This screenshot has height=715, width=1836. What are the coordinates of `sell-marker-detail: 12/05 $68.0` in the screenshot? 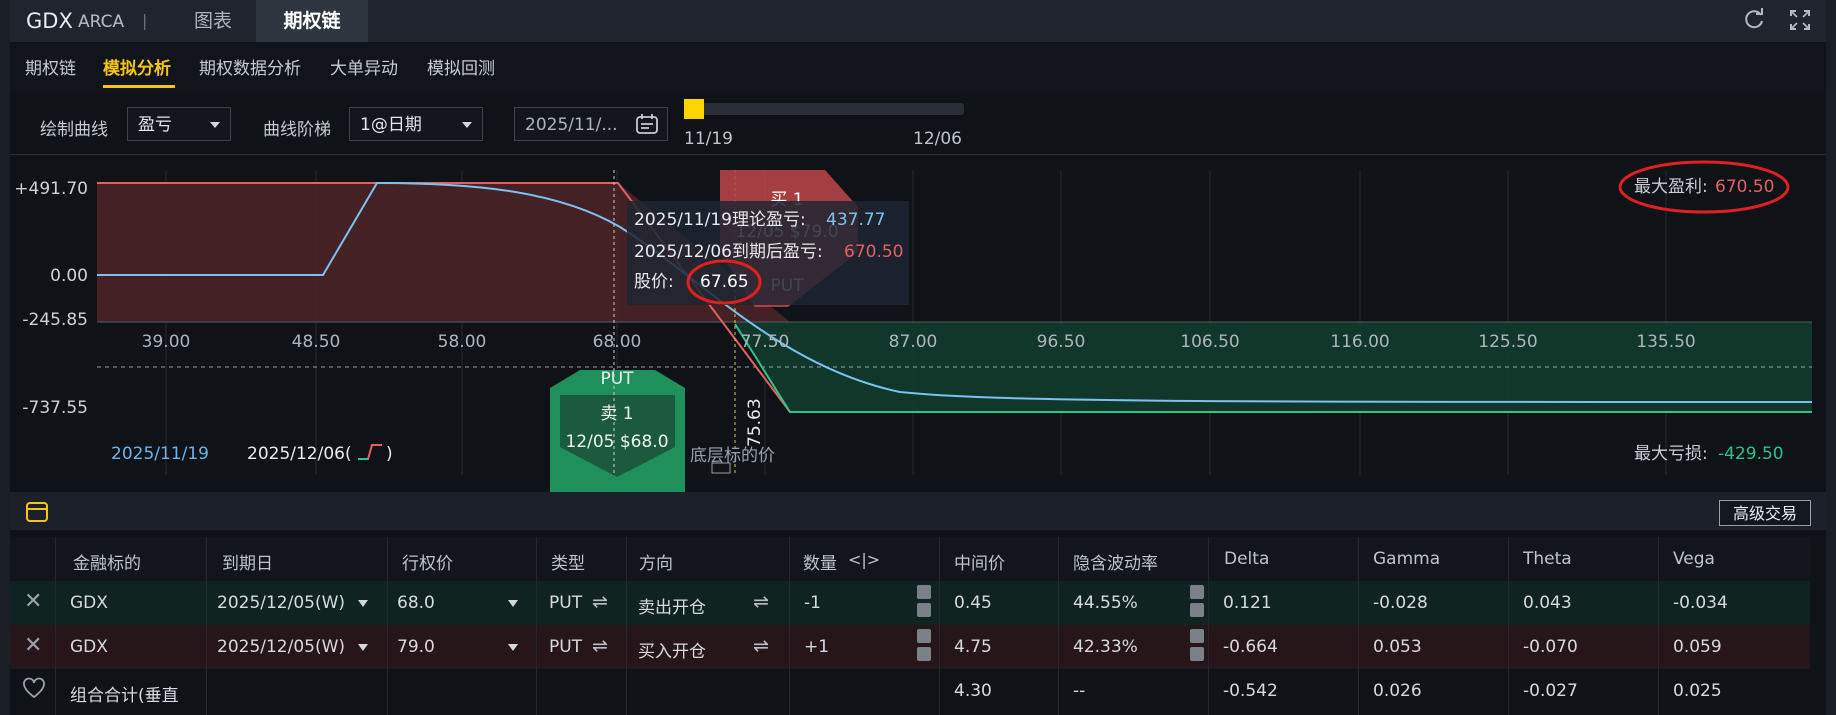 It's located at (616, 442).